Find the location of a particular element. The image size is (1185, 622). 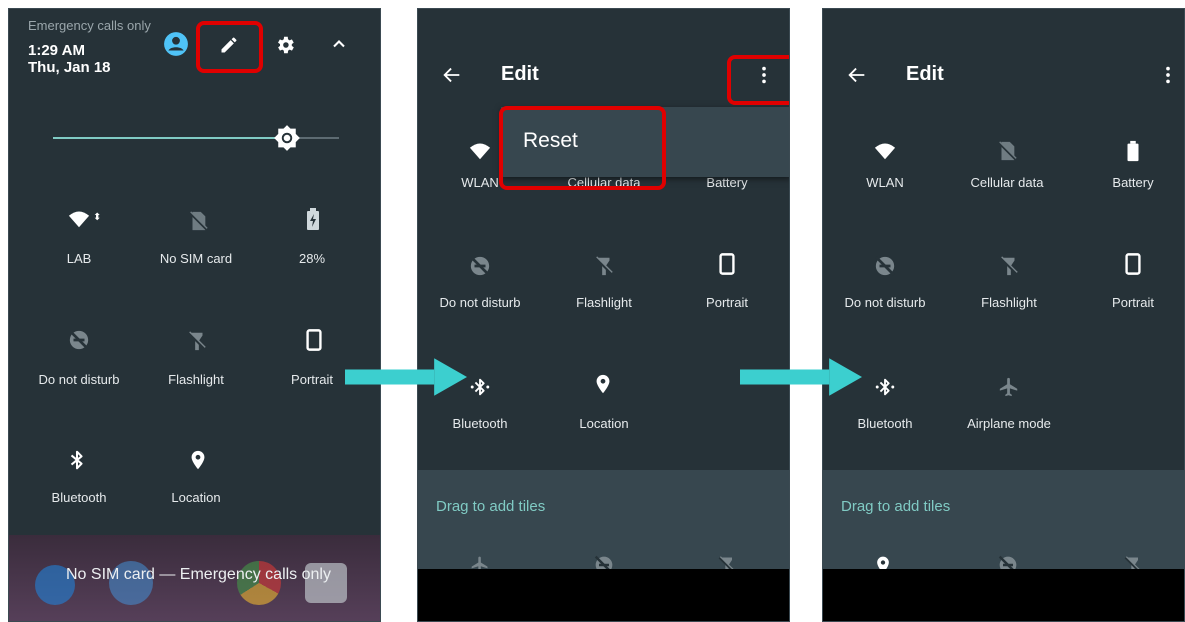

tile-label: Cellular data is located at coordinates (1007, 182).